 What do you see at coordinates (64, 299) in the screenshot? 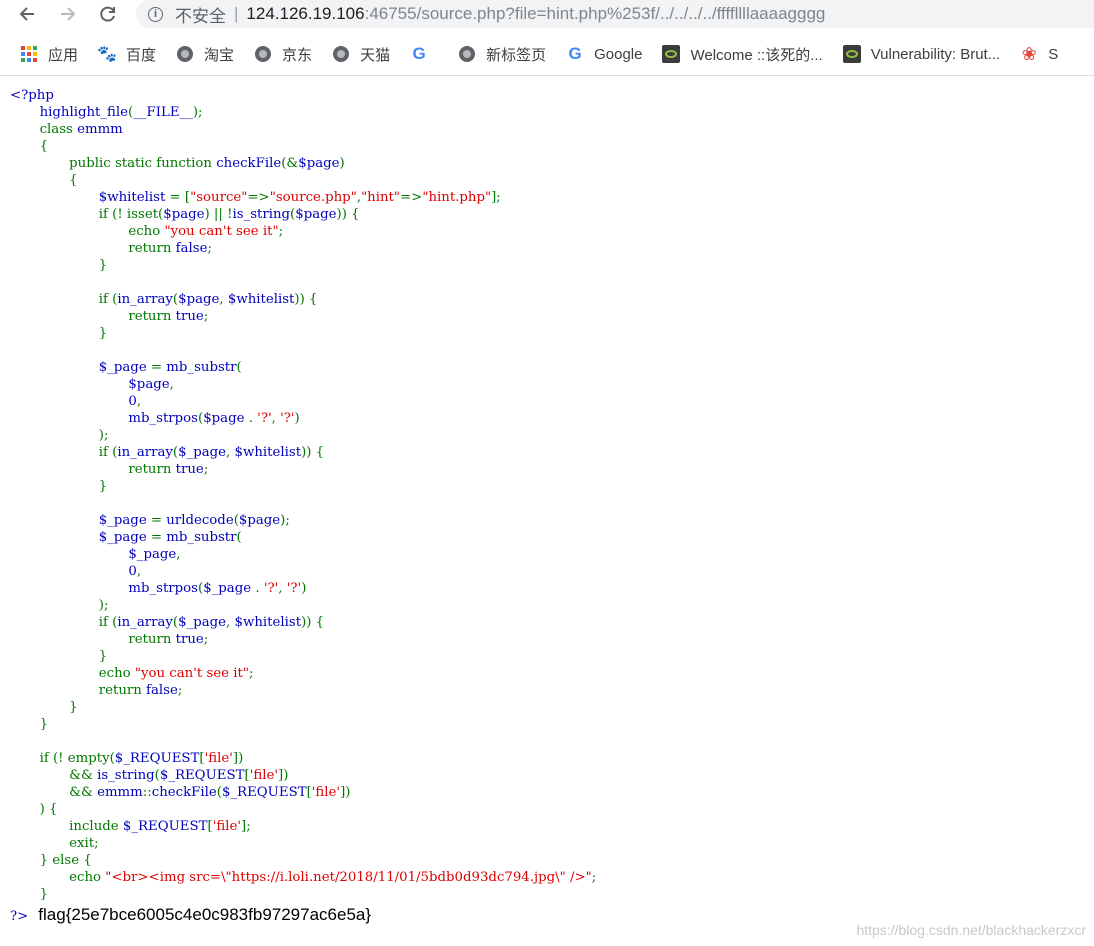
I see `code-token: if (` at bounding box center [64, 299].